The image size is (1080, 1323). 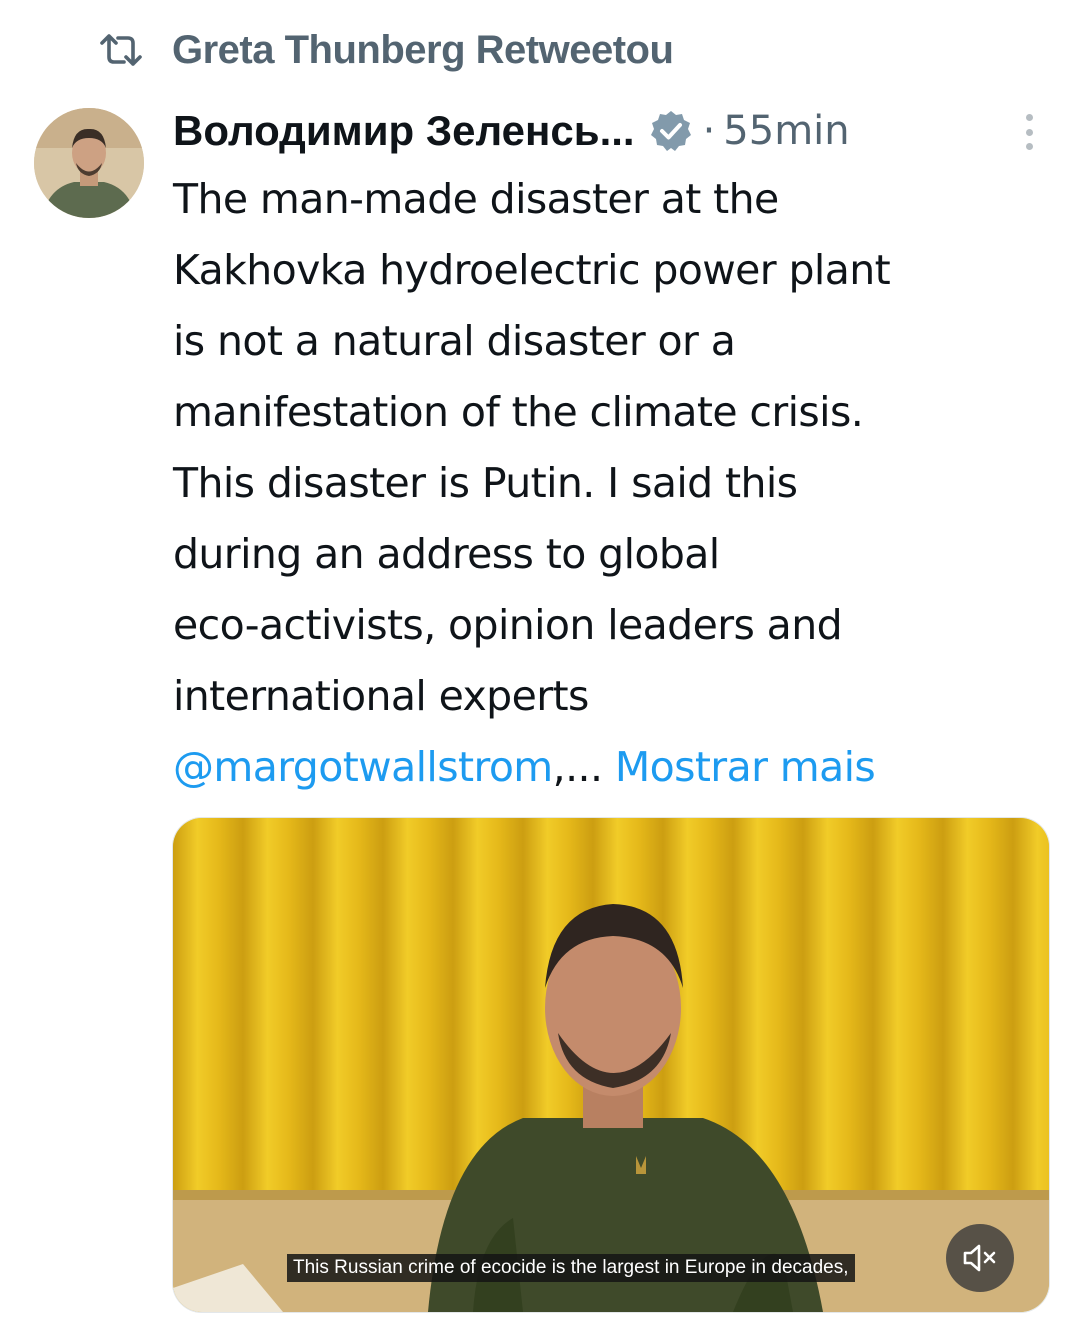 I want to click on tweet-text-line: is not a natural disaster or a, so click(x=454, y=341).